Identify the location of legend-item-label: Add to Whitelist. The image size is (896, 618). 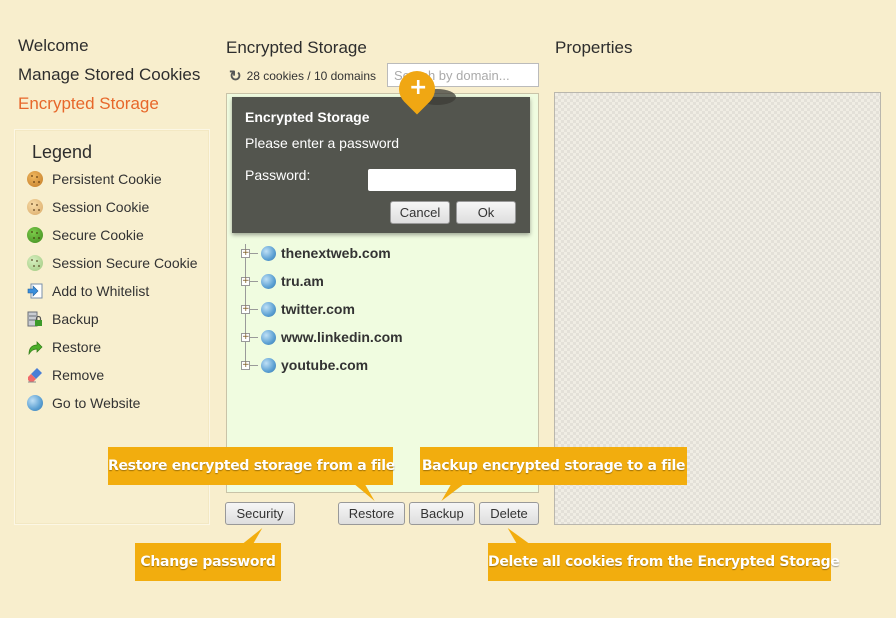
(101, 291).